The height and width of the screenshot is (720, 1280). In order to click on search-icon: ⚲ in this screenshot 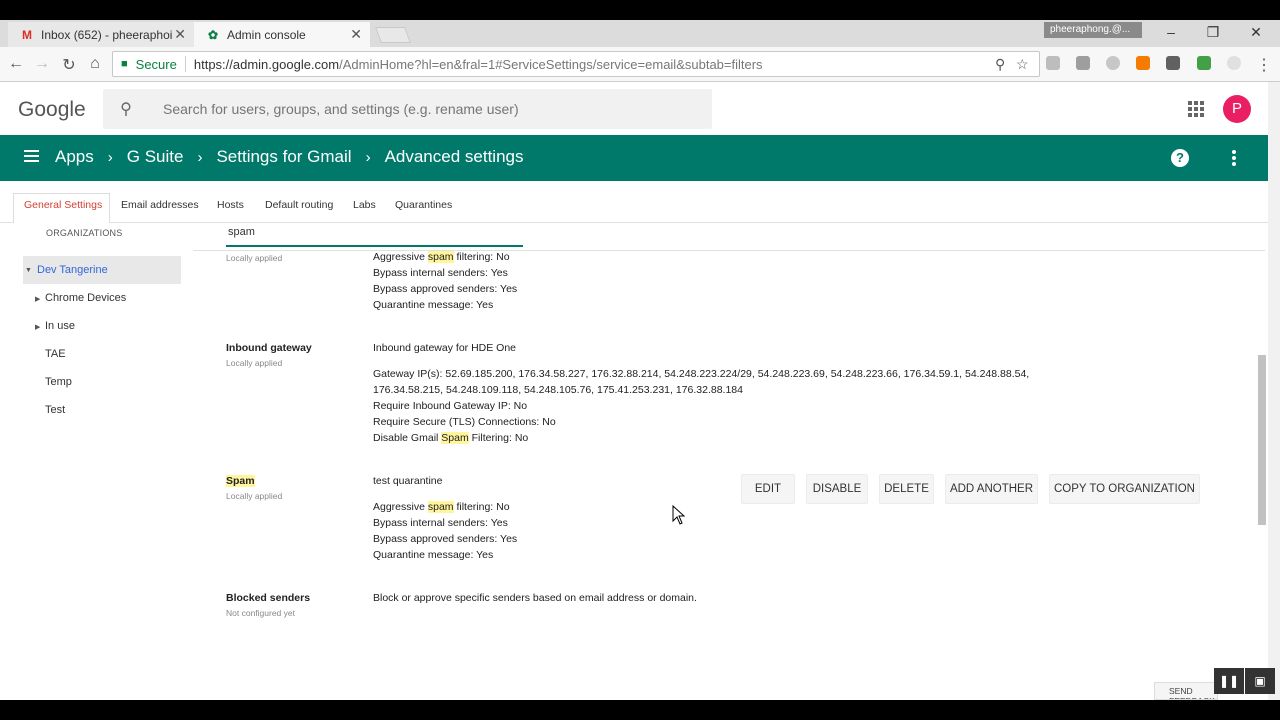, I will do `click(126, 109)`.